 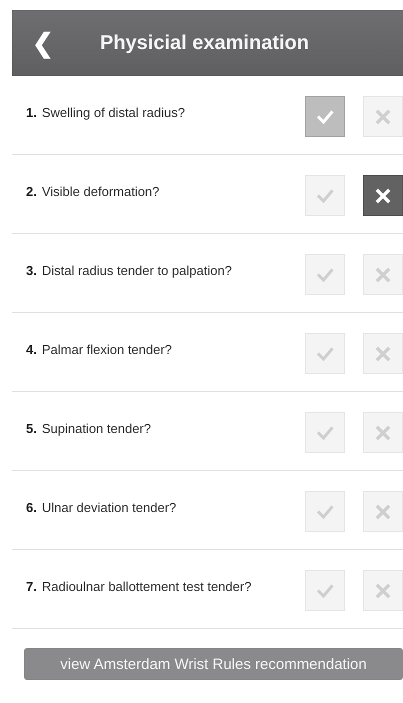 I want to click on question-text: Distal radius tender to palpation?, so click(x=137, y=270).